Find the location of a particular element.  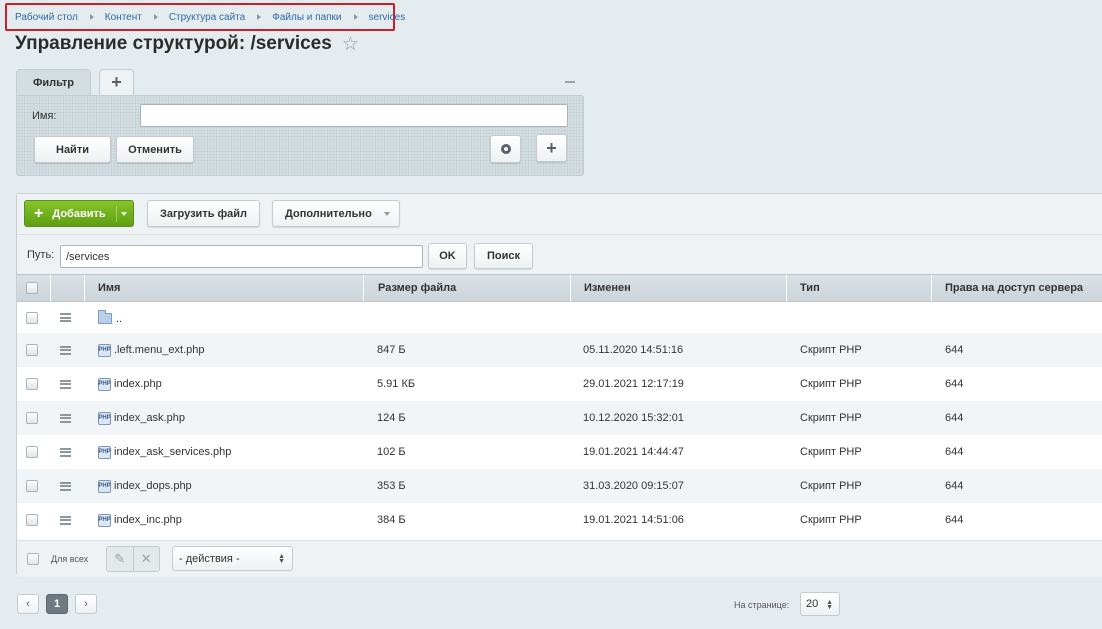

column-header-modified: Изменен is located at coordinates (679, 288).